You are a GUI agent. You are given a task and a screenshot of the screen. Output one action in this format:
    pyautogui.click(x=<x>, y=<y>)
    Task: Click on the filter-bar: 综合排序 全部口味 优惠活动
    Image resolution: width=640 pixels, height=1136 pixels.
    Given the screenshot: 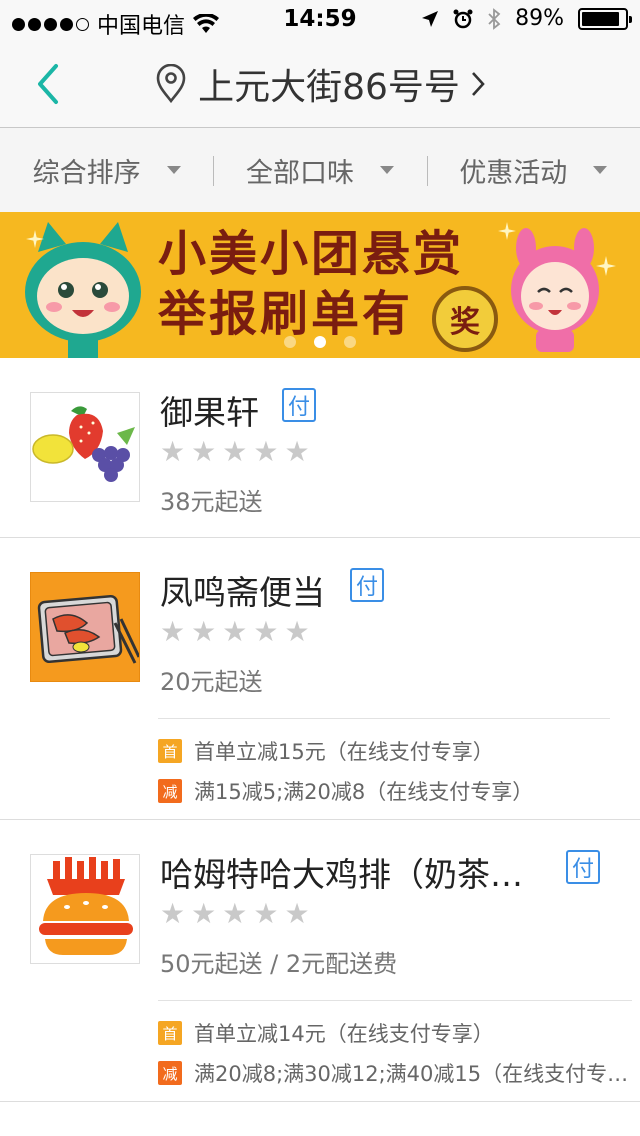 What is the action you would take?
    pyautogui.click(x=320, y=170)
    